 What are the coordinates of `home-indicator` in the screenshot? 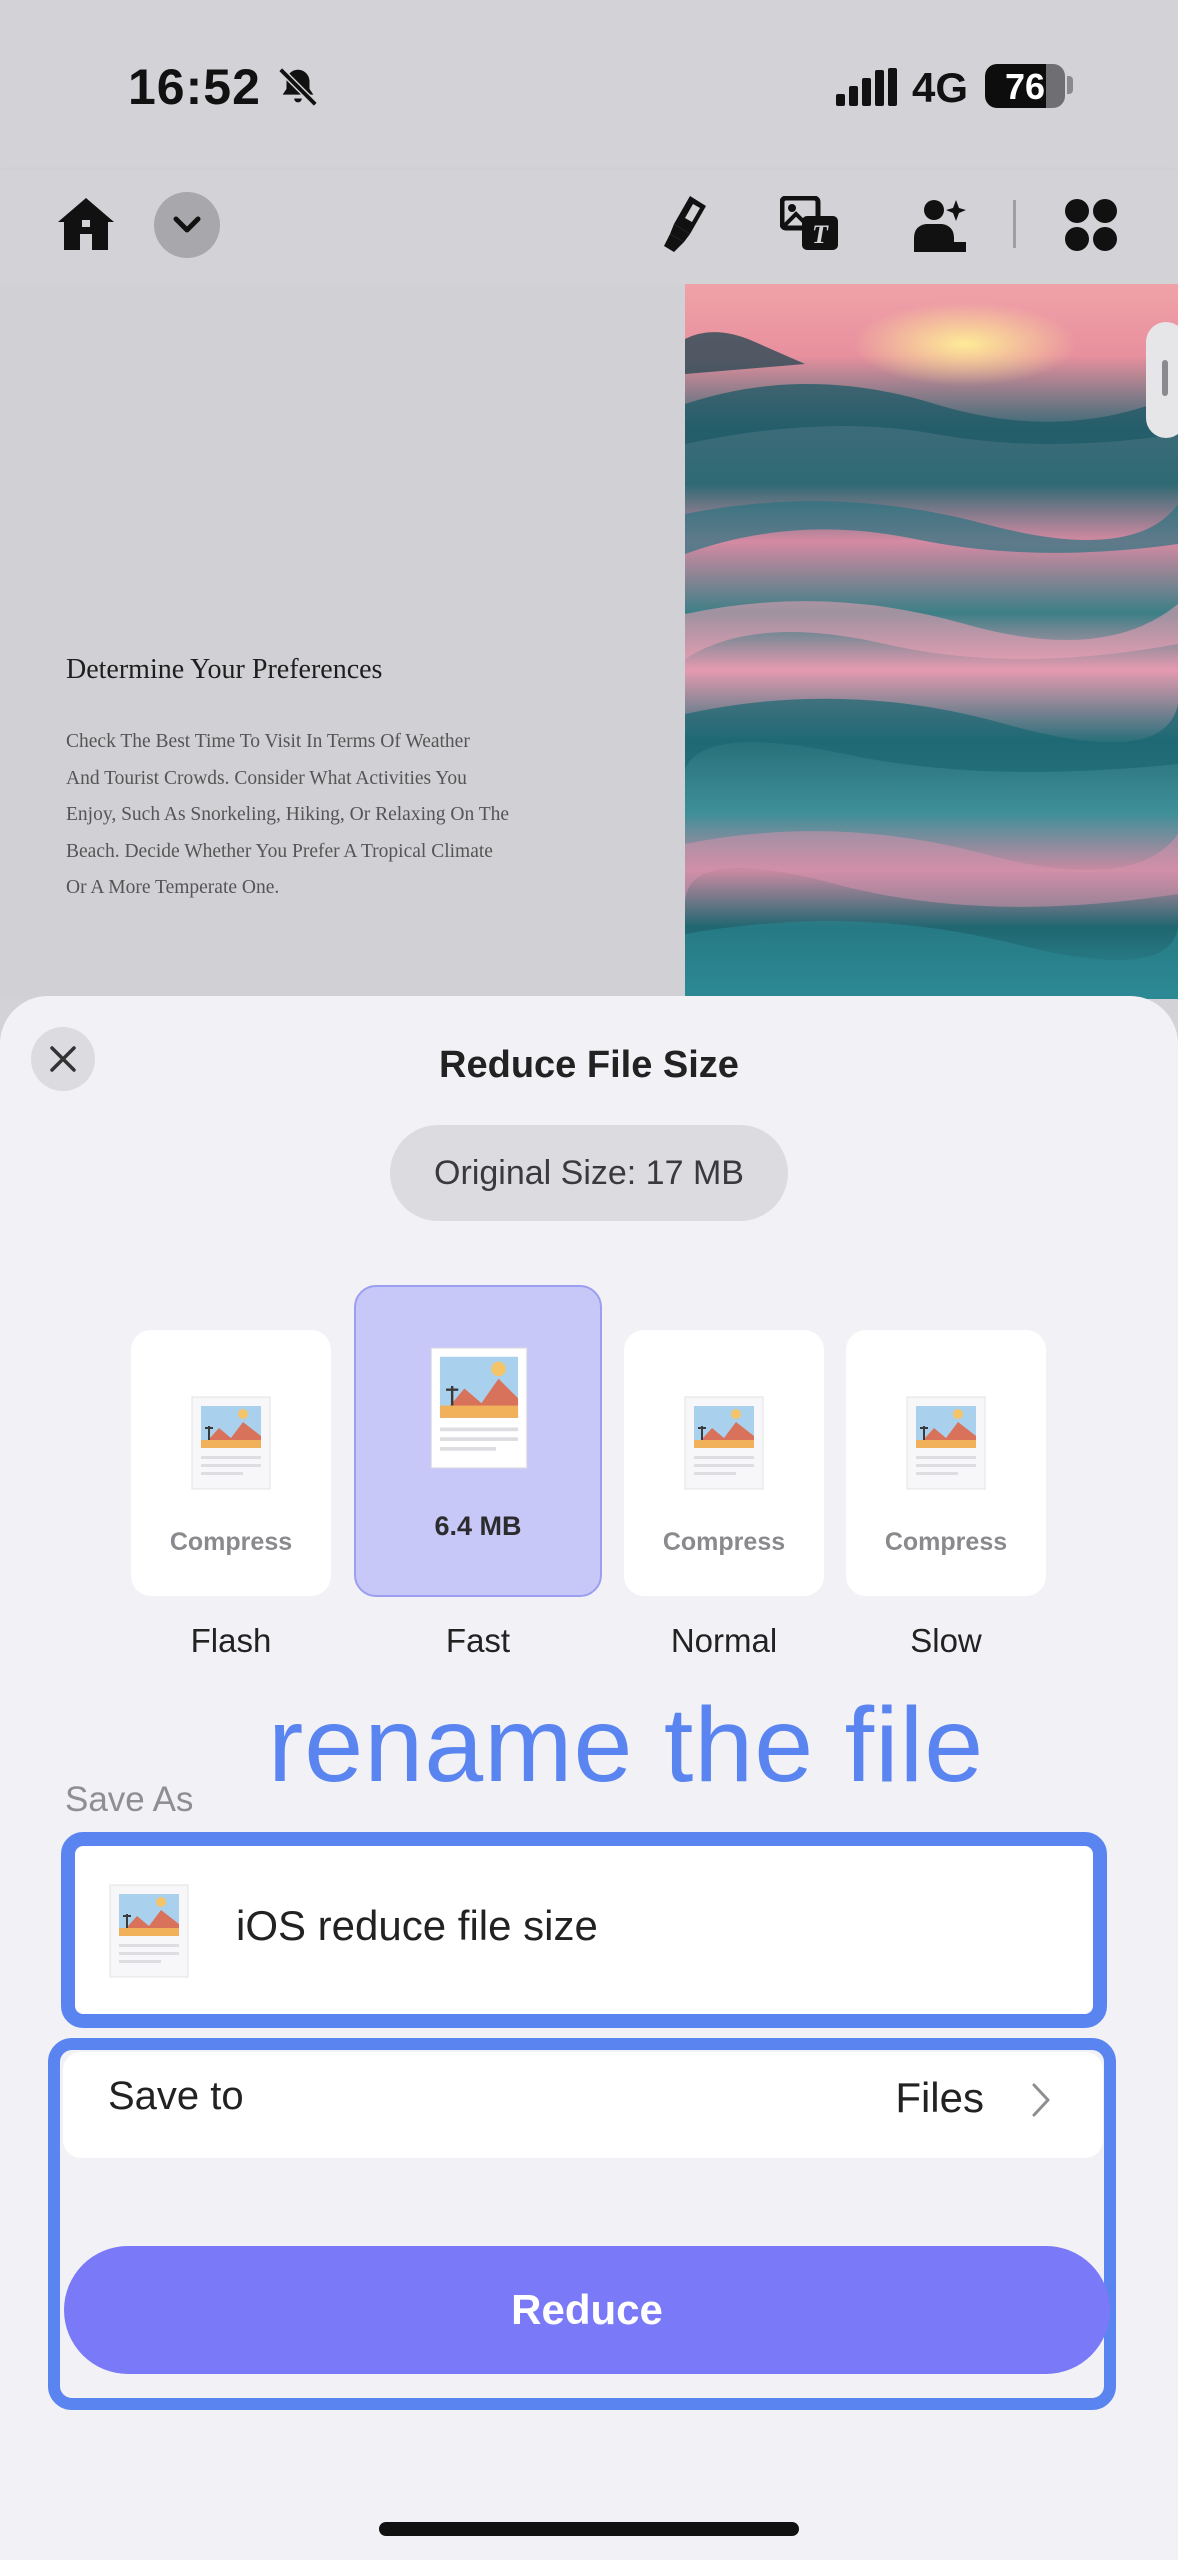 It's located at (589, 2529).